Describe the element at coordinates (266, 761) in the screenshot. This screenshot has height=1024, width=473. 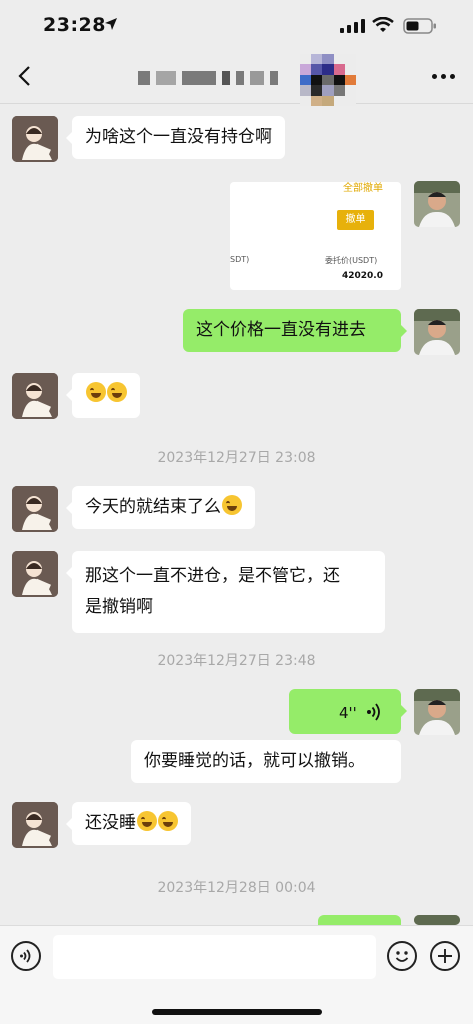
I see `voice-transcription: 你要睡觉的话，就可以撤销。` at that location.